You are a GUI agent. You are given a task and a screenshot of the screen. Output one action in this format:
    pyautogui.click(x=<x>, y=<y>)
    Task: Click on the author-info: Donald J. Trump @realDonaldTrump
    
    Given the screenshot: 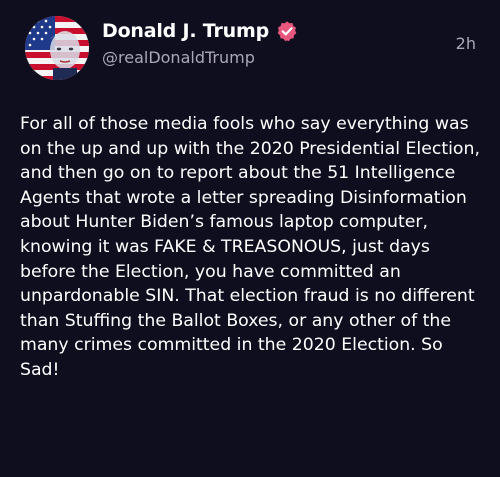 What is the action you would take?
    pyautogui.click(x=200, y=43)
    